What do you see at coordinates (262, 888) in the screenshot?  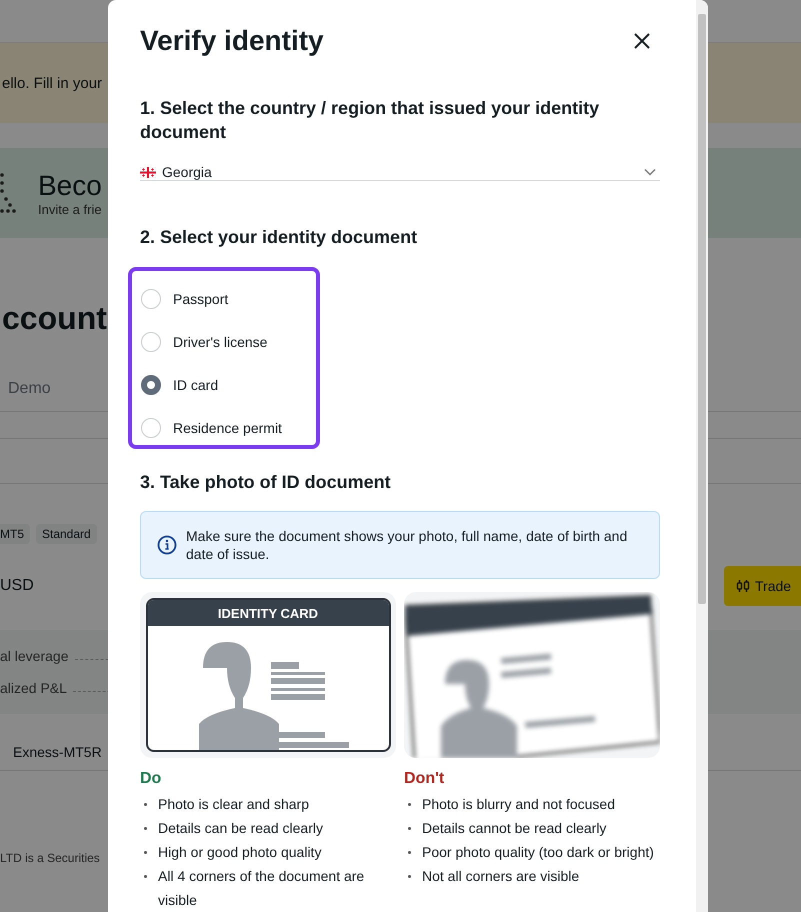 I see `guide-tip: All 4 corners of the document are visible` at bounding box center [262, 888].